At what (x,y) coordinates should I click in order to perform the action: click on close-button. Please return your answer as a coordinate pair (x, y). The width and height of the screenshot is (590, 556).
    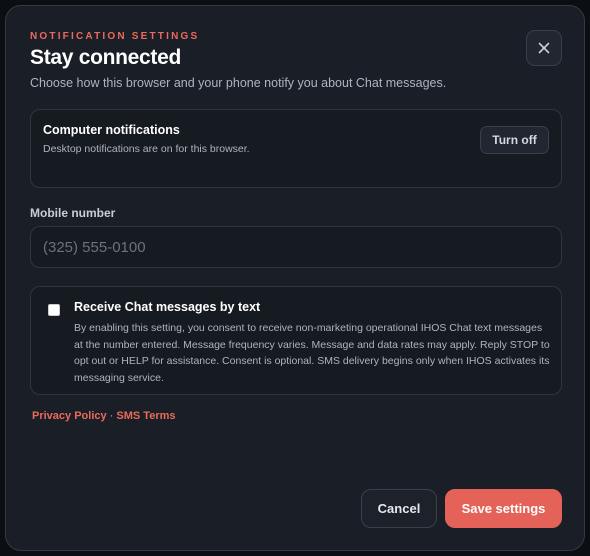
    Looking at the image, I should click on (544, 48).